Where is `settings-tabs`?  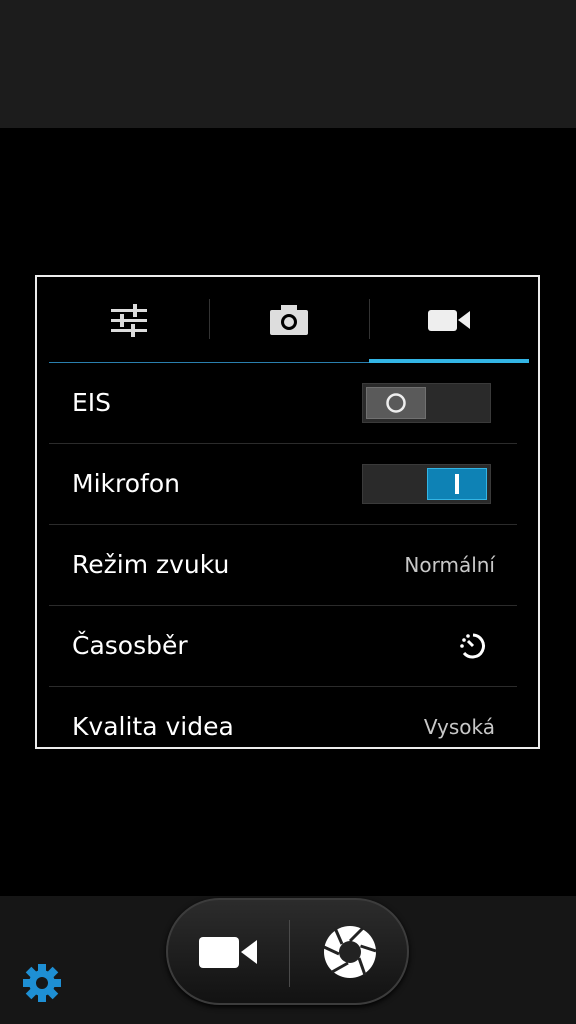 settings-tabs is located at coordinates (289, 320).